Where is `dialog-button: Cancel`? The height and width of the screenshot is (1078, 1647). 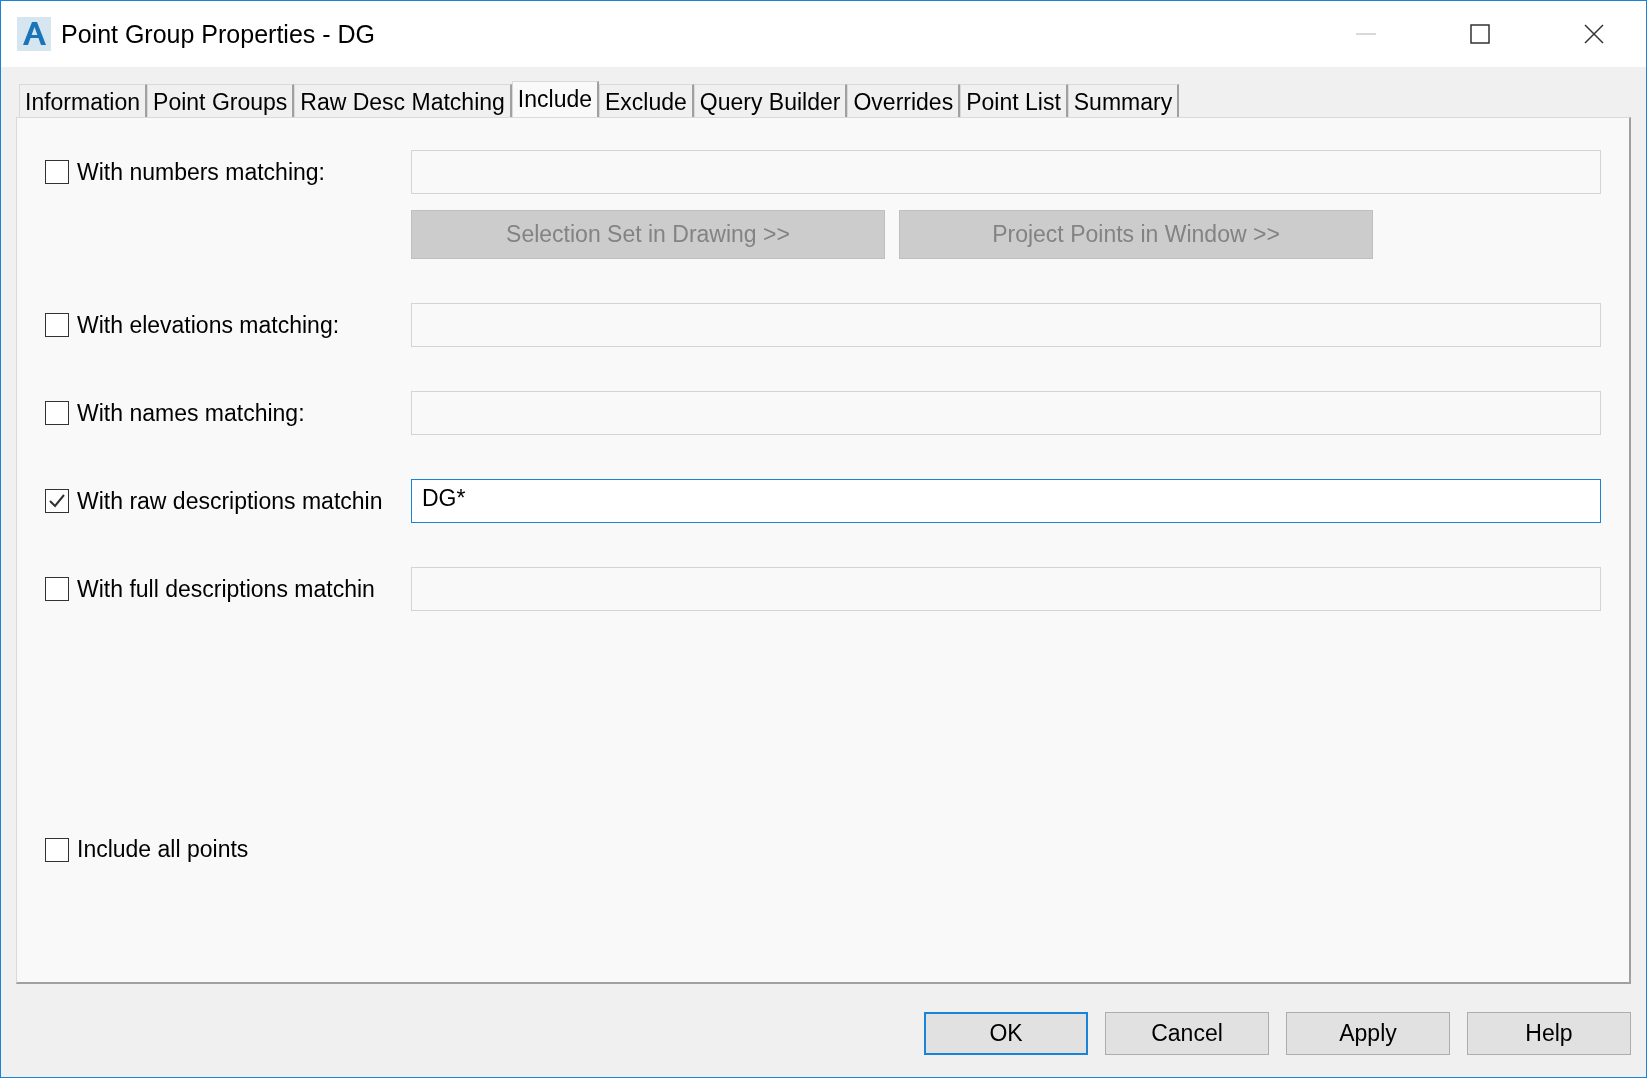 dialog-button: Cancel is located at coordinates (1187, 1033).